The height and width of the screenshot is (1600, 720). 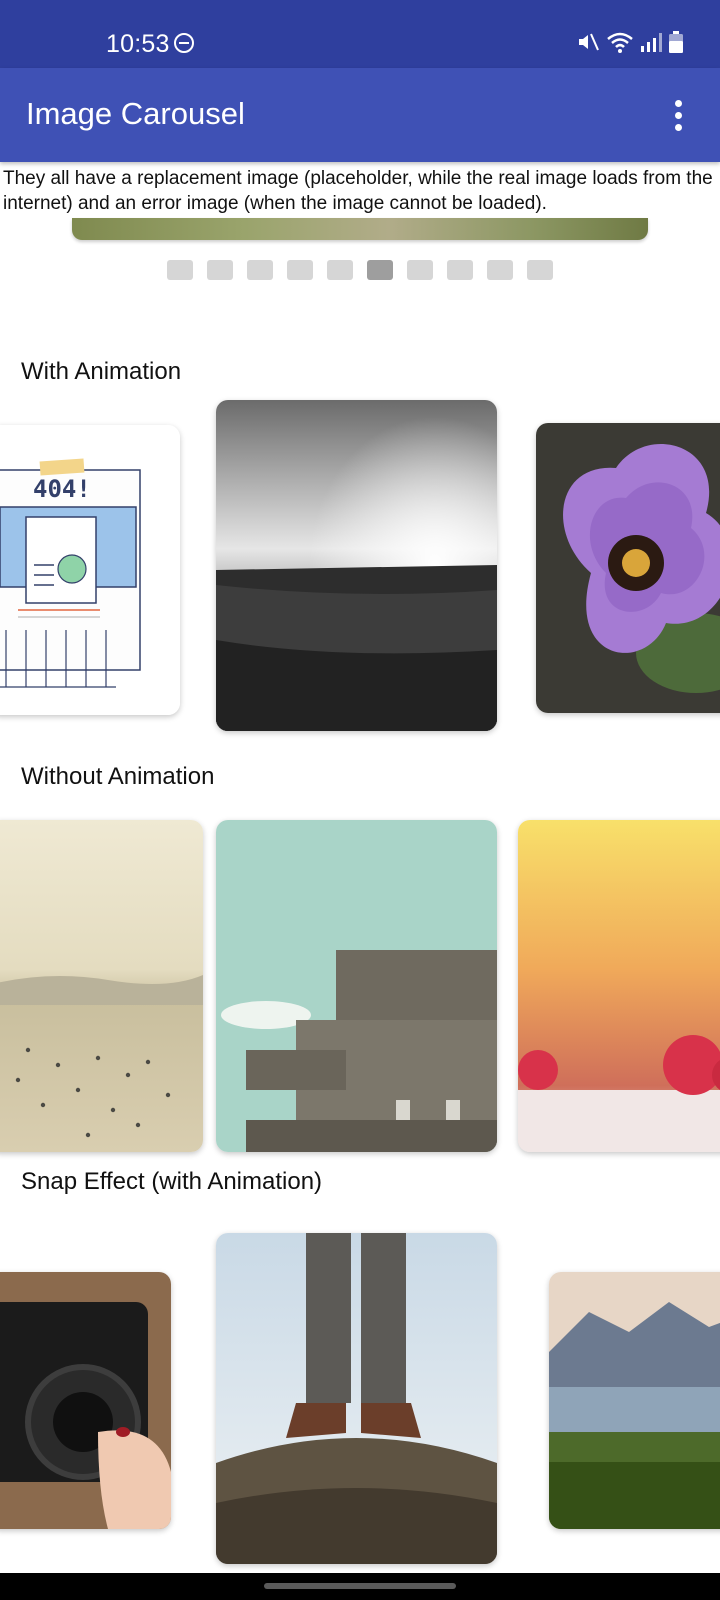 I want to click on section-title-snap-effect: Snap Effect (with Animation), so click(x=172, y=1181).